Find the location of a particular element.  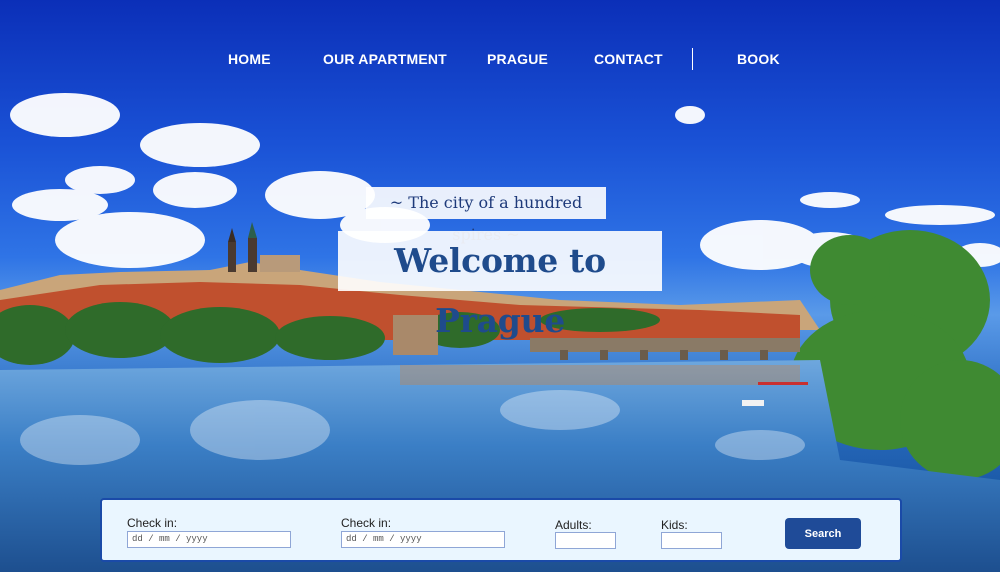

kids-label: Kids: is located at coordinates (674, 525).